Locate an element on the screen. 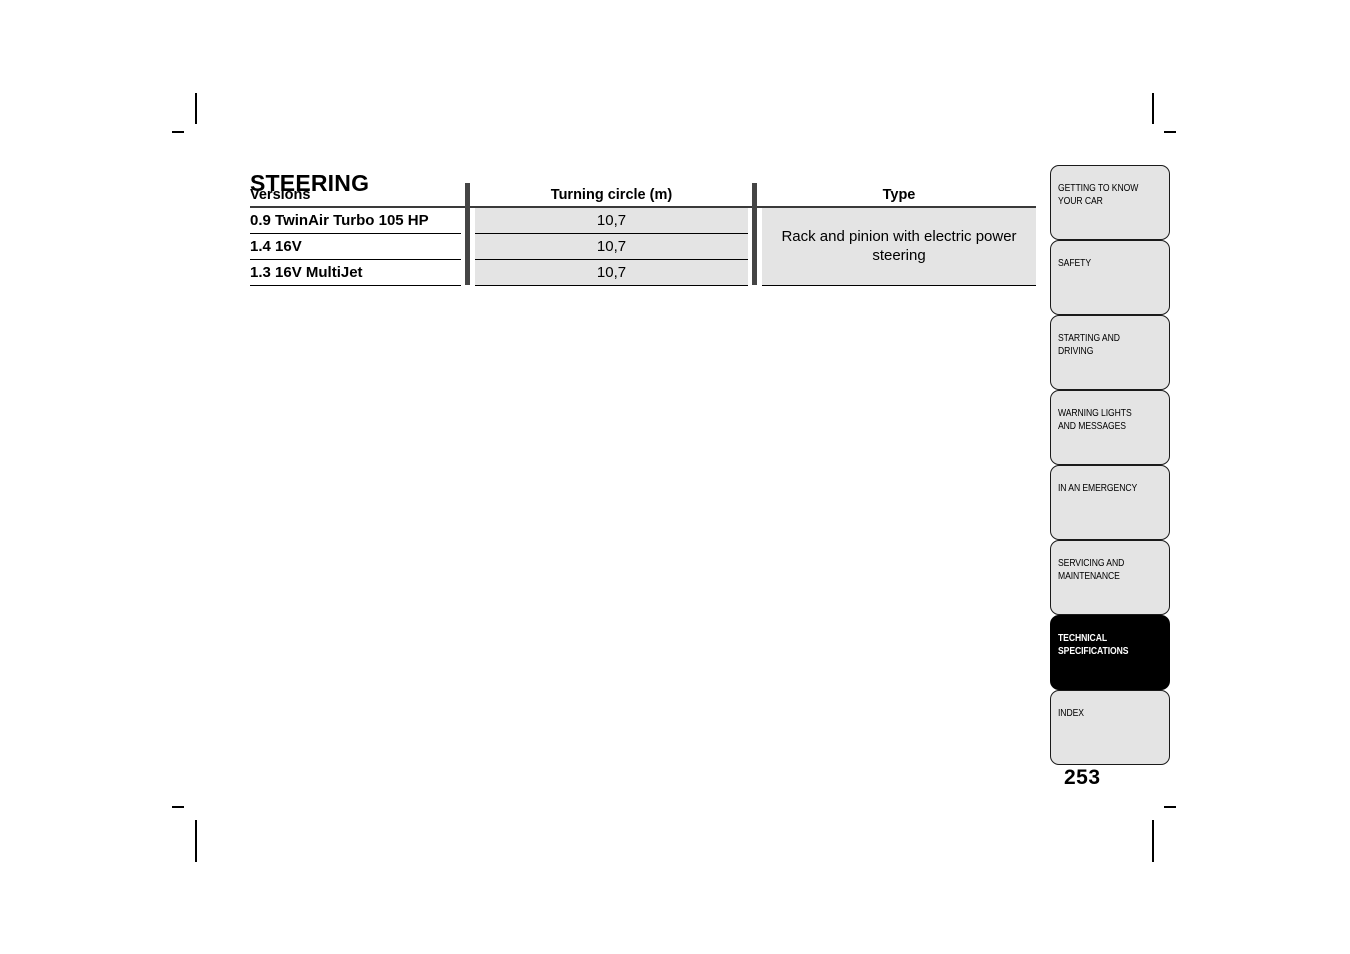 This screenshot has height=954, width=1350. sidebar-tab-label: WARNING LIGHTS AND MESSAGES is located at coordinates (1095, 420).